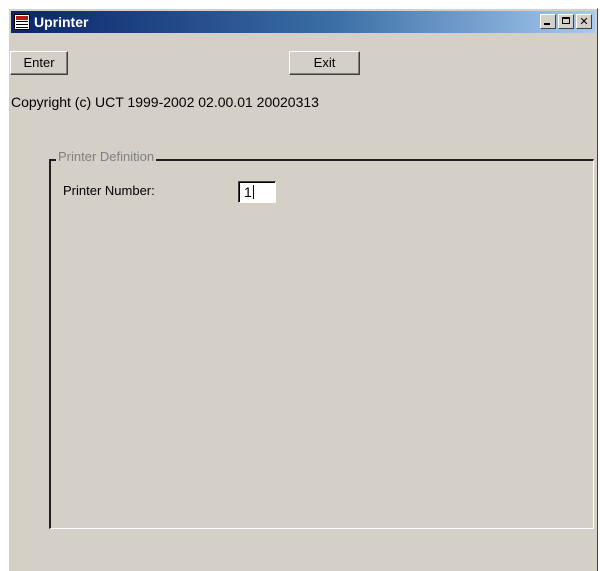 The height and width of the screenshot is (571, 600). I want to click on app-icon, so click(22, 22).